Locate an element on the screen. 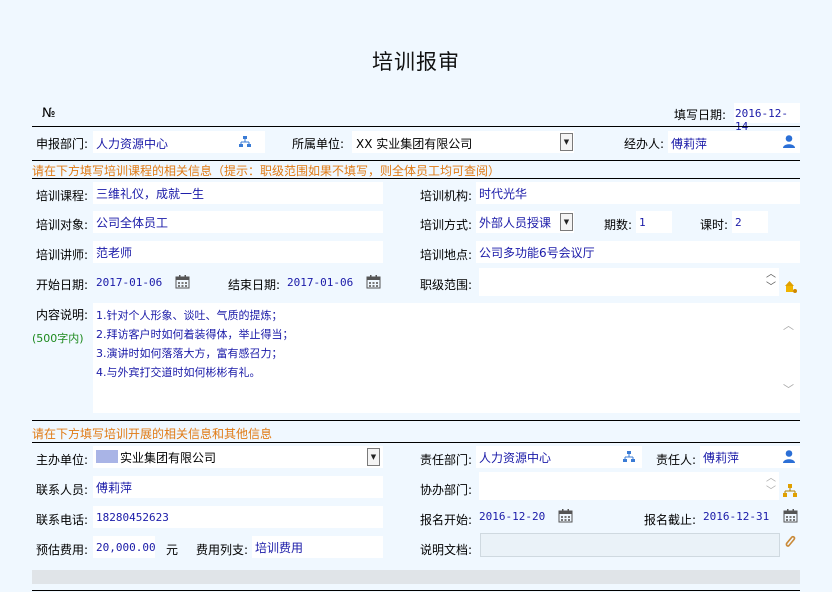 The width and height of the screenshot is (832, 592). desc-hint: (500字内) is located at coordinates (58, 338).